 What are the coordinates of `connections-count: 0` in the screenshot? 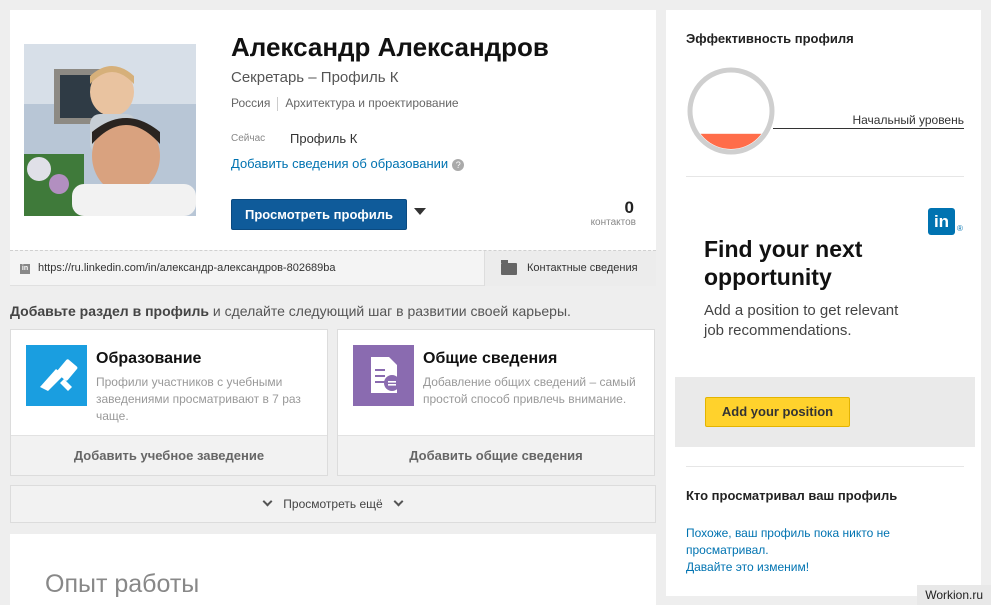 It's located at (629, 208).